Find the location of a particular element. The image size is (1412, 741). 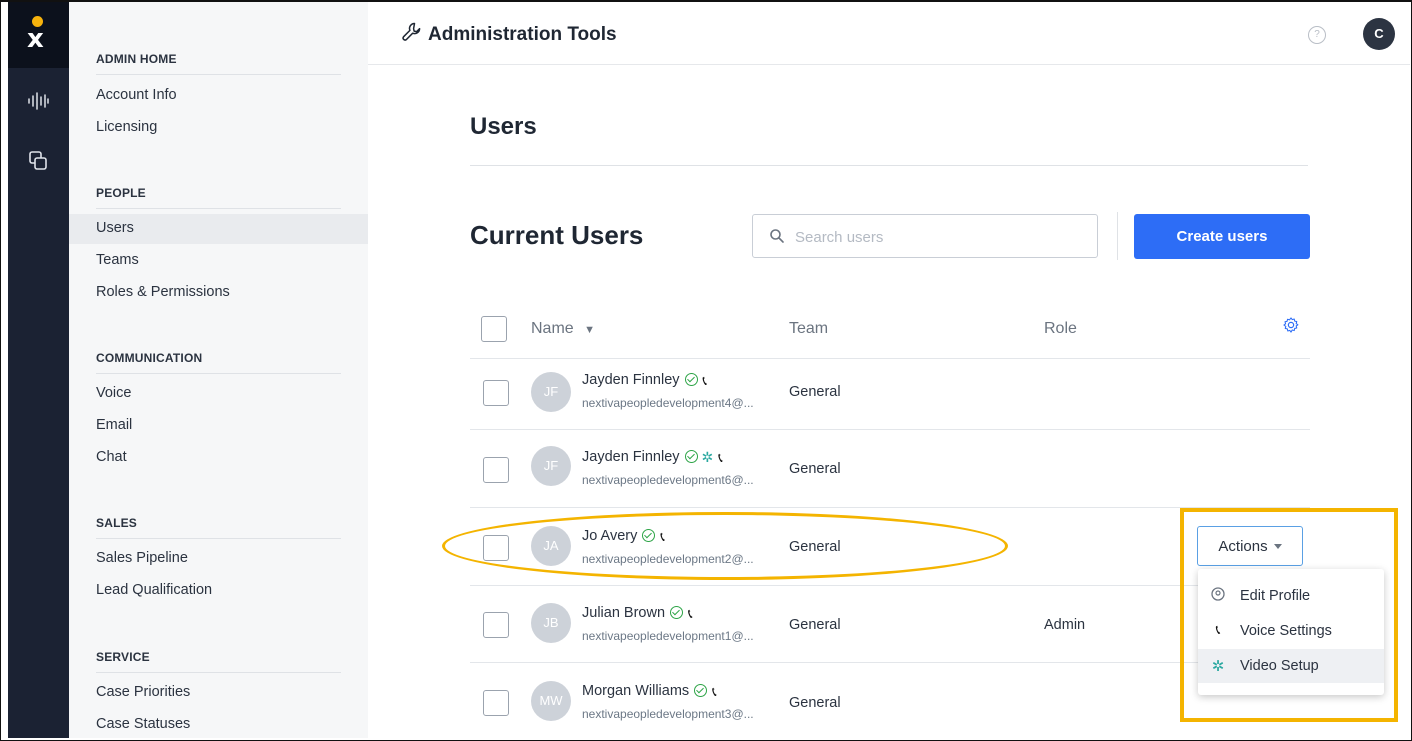

sidebar-item-roles-permissions: Roles & Permissions is located at coordinates (163, 292).